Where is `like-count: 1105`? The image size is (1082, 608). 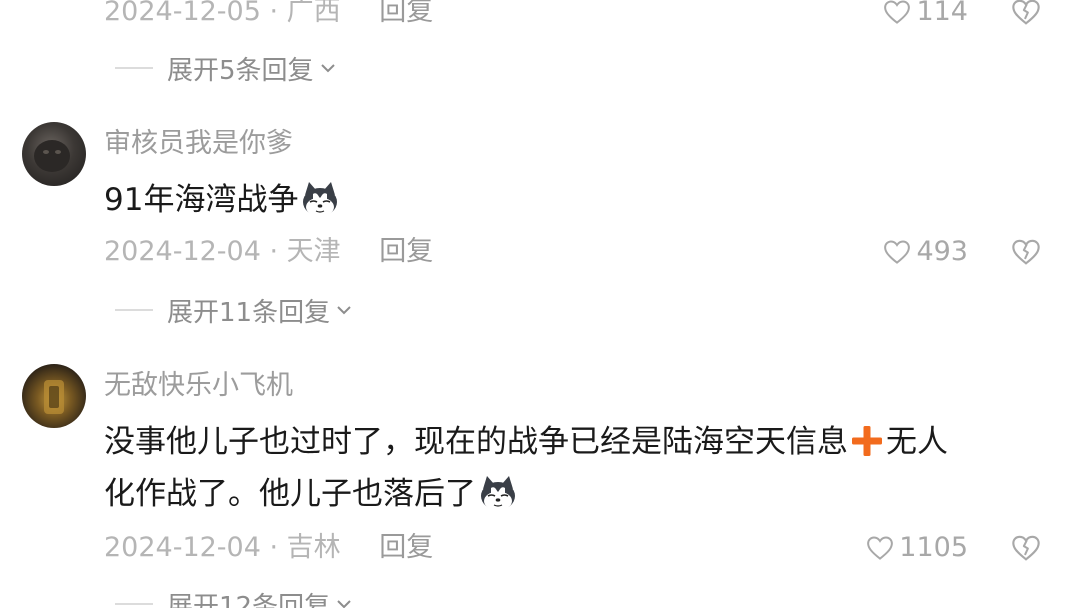 like-count: 1105 is located at coordinates (933, 547).